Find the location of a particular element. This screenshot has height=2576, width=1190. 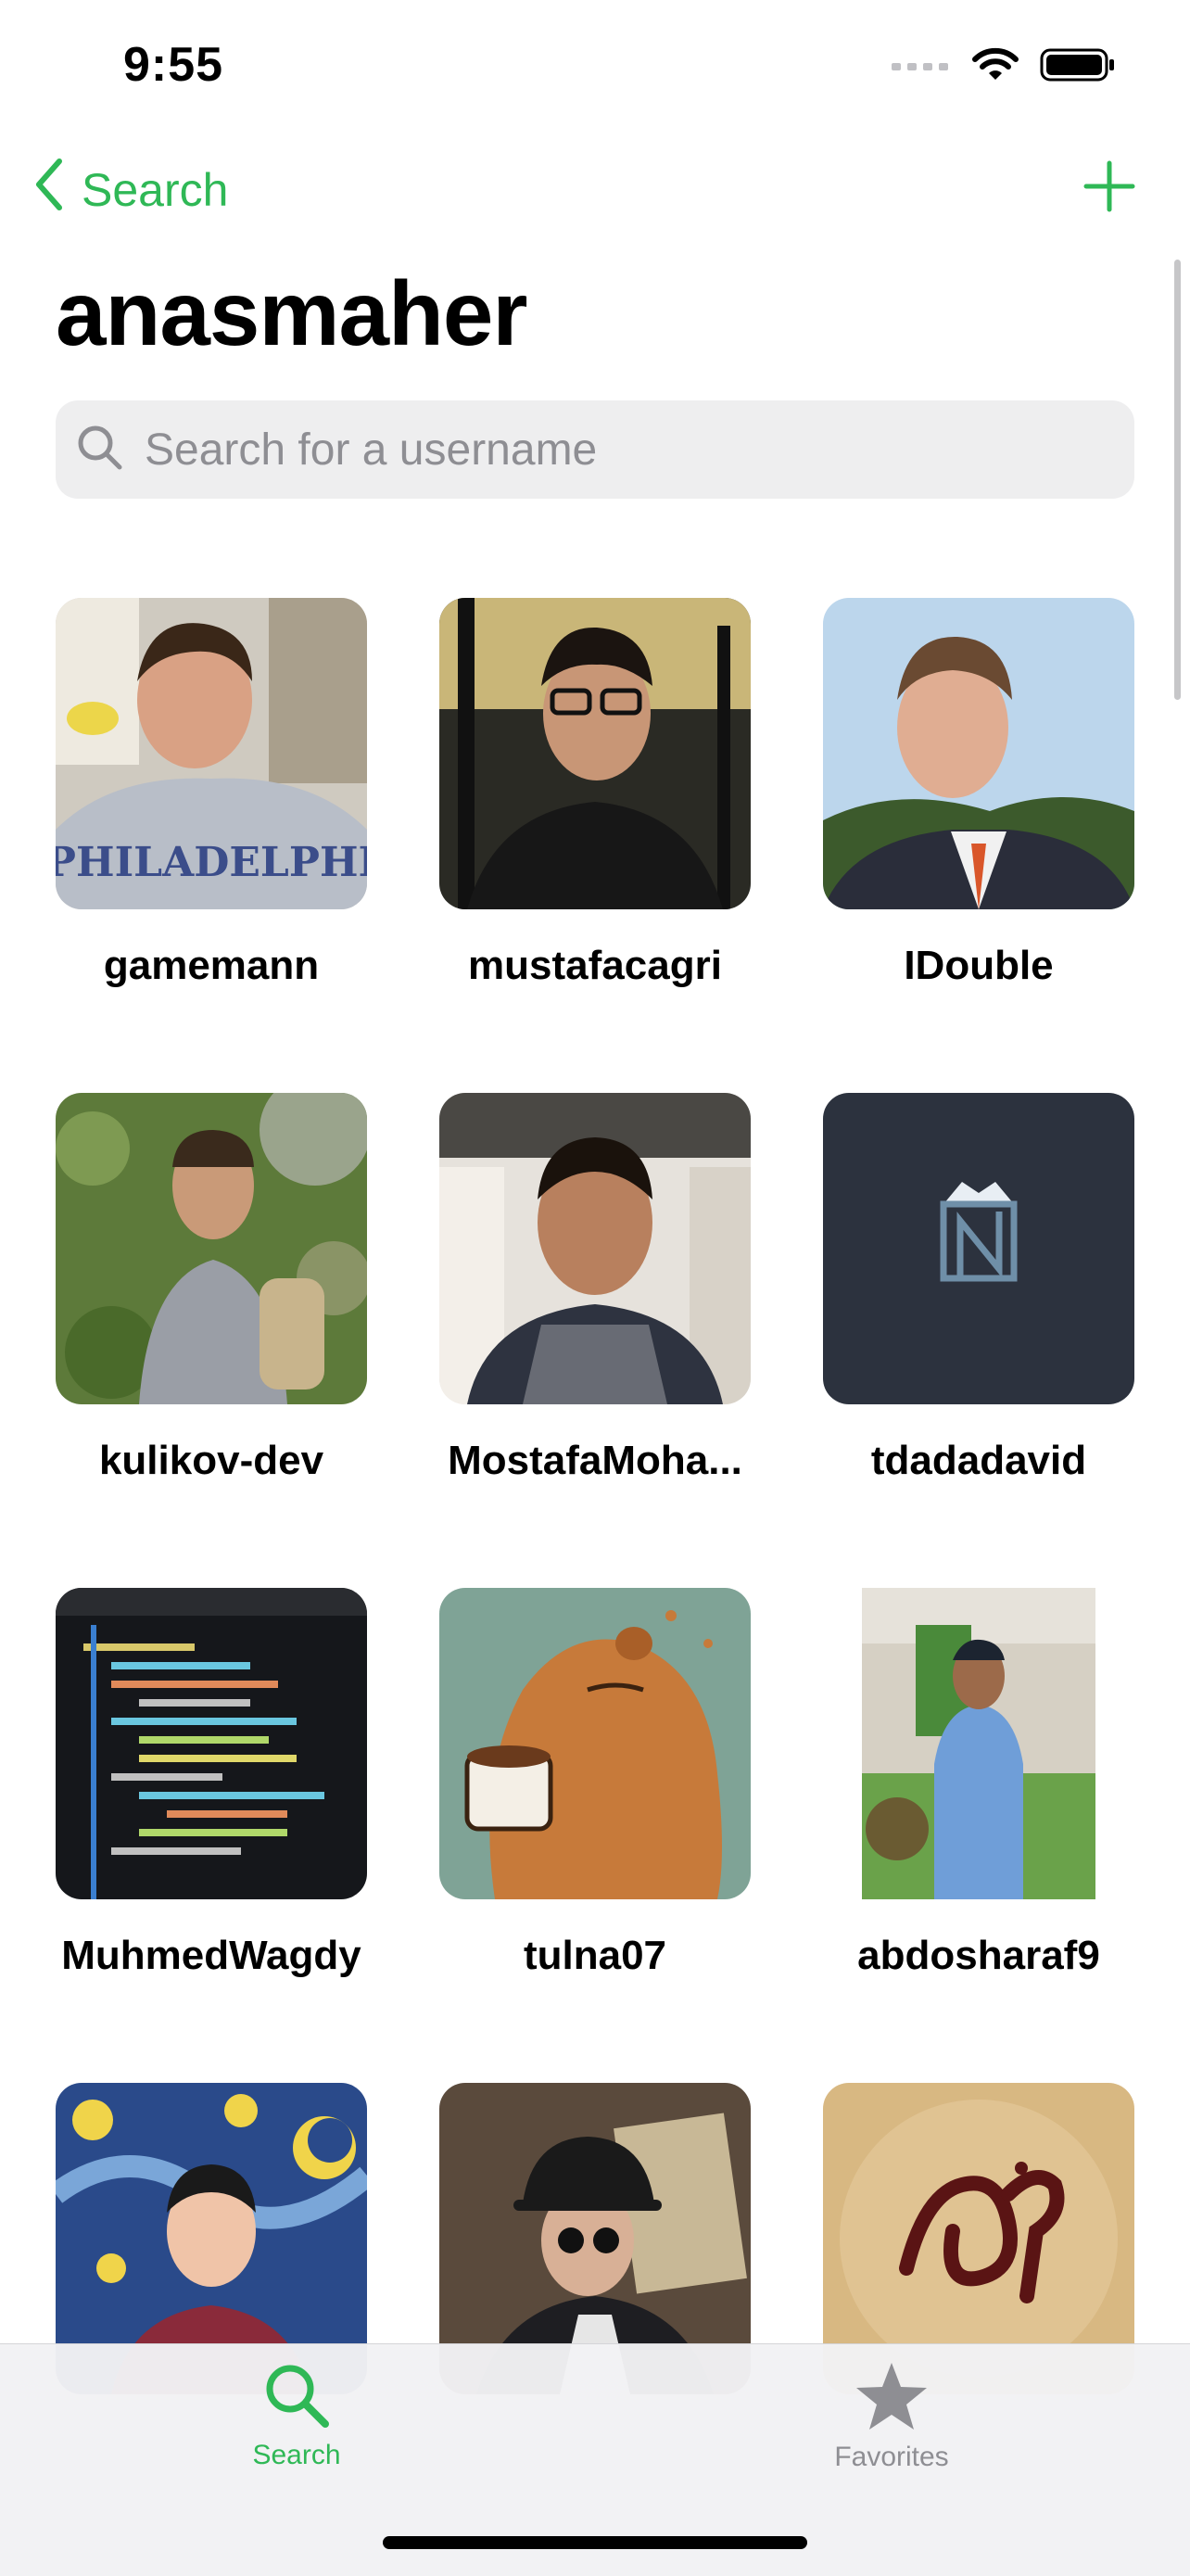

svg-text: PHILADELPHI is located at coordinates (211, 862).